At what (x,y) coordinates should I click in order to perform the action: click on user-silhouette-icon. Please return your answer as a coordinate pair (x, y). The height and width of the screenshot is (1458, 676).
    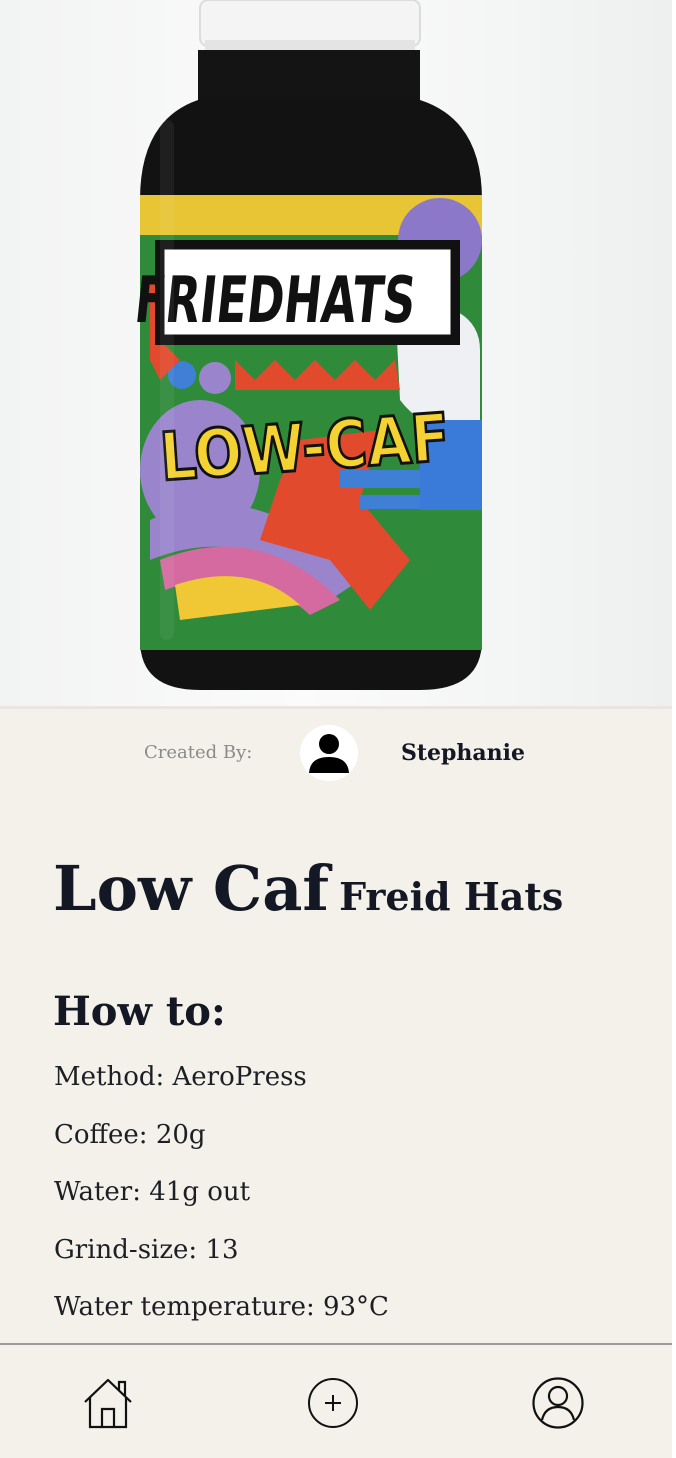
    Looking at the image, I should click on (329, 753).